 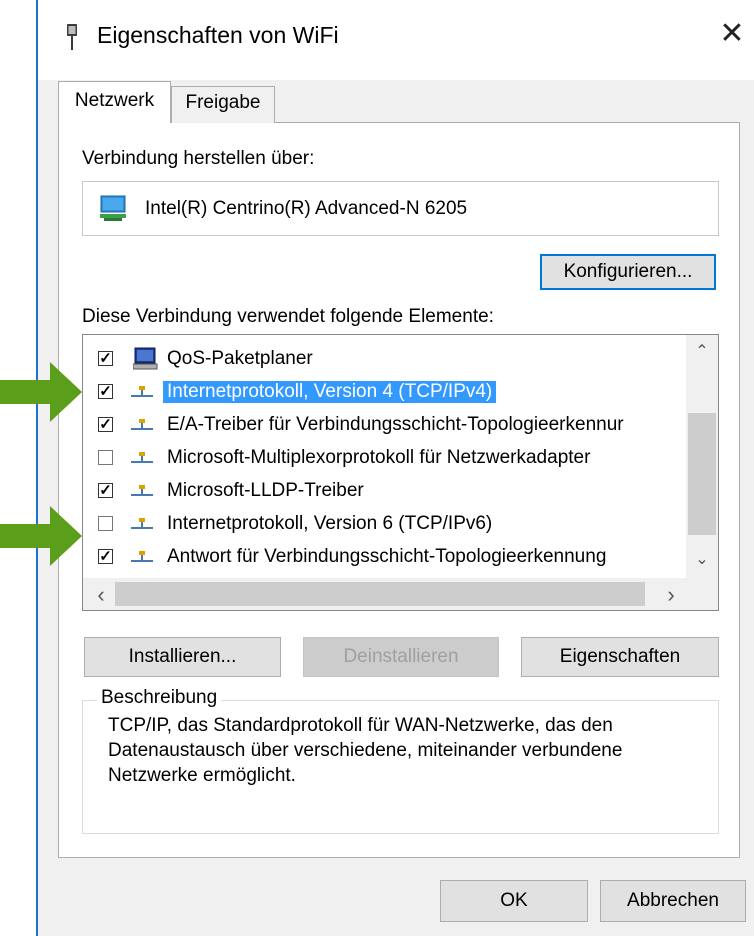 I want to click on tab-freigabe: Freigabe, so click(x=223, y=104).